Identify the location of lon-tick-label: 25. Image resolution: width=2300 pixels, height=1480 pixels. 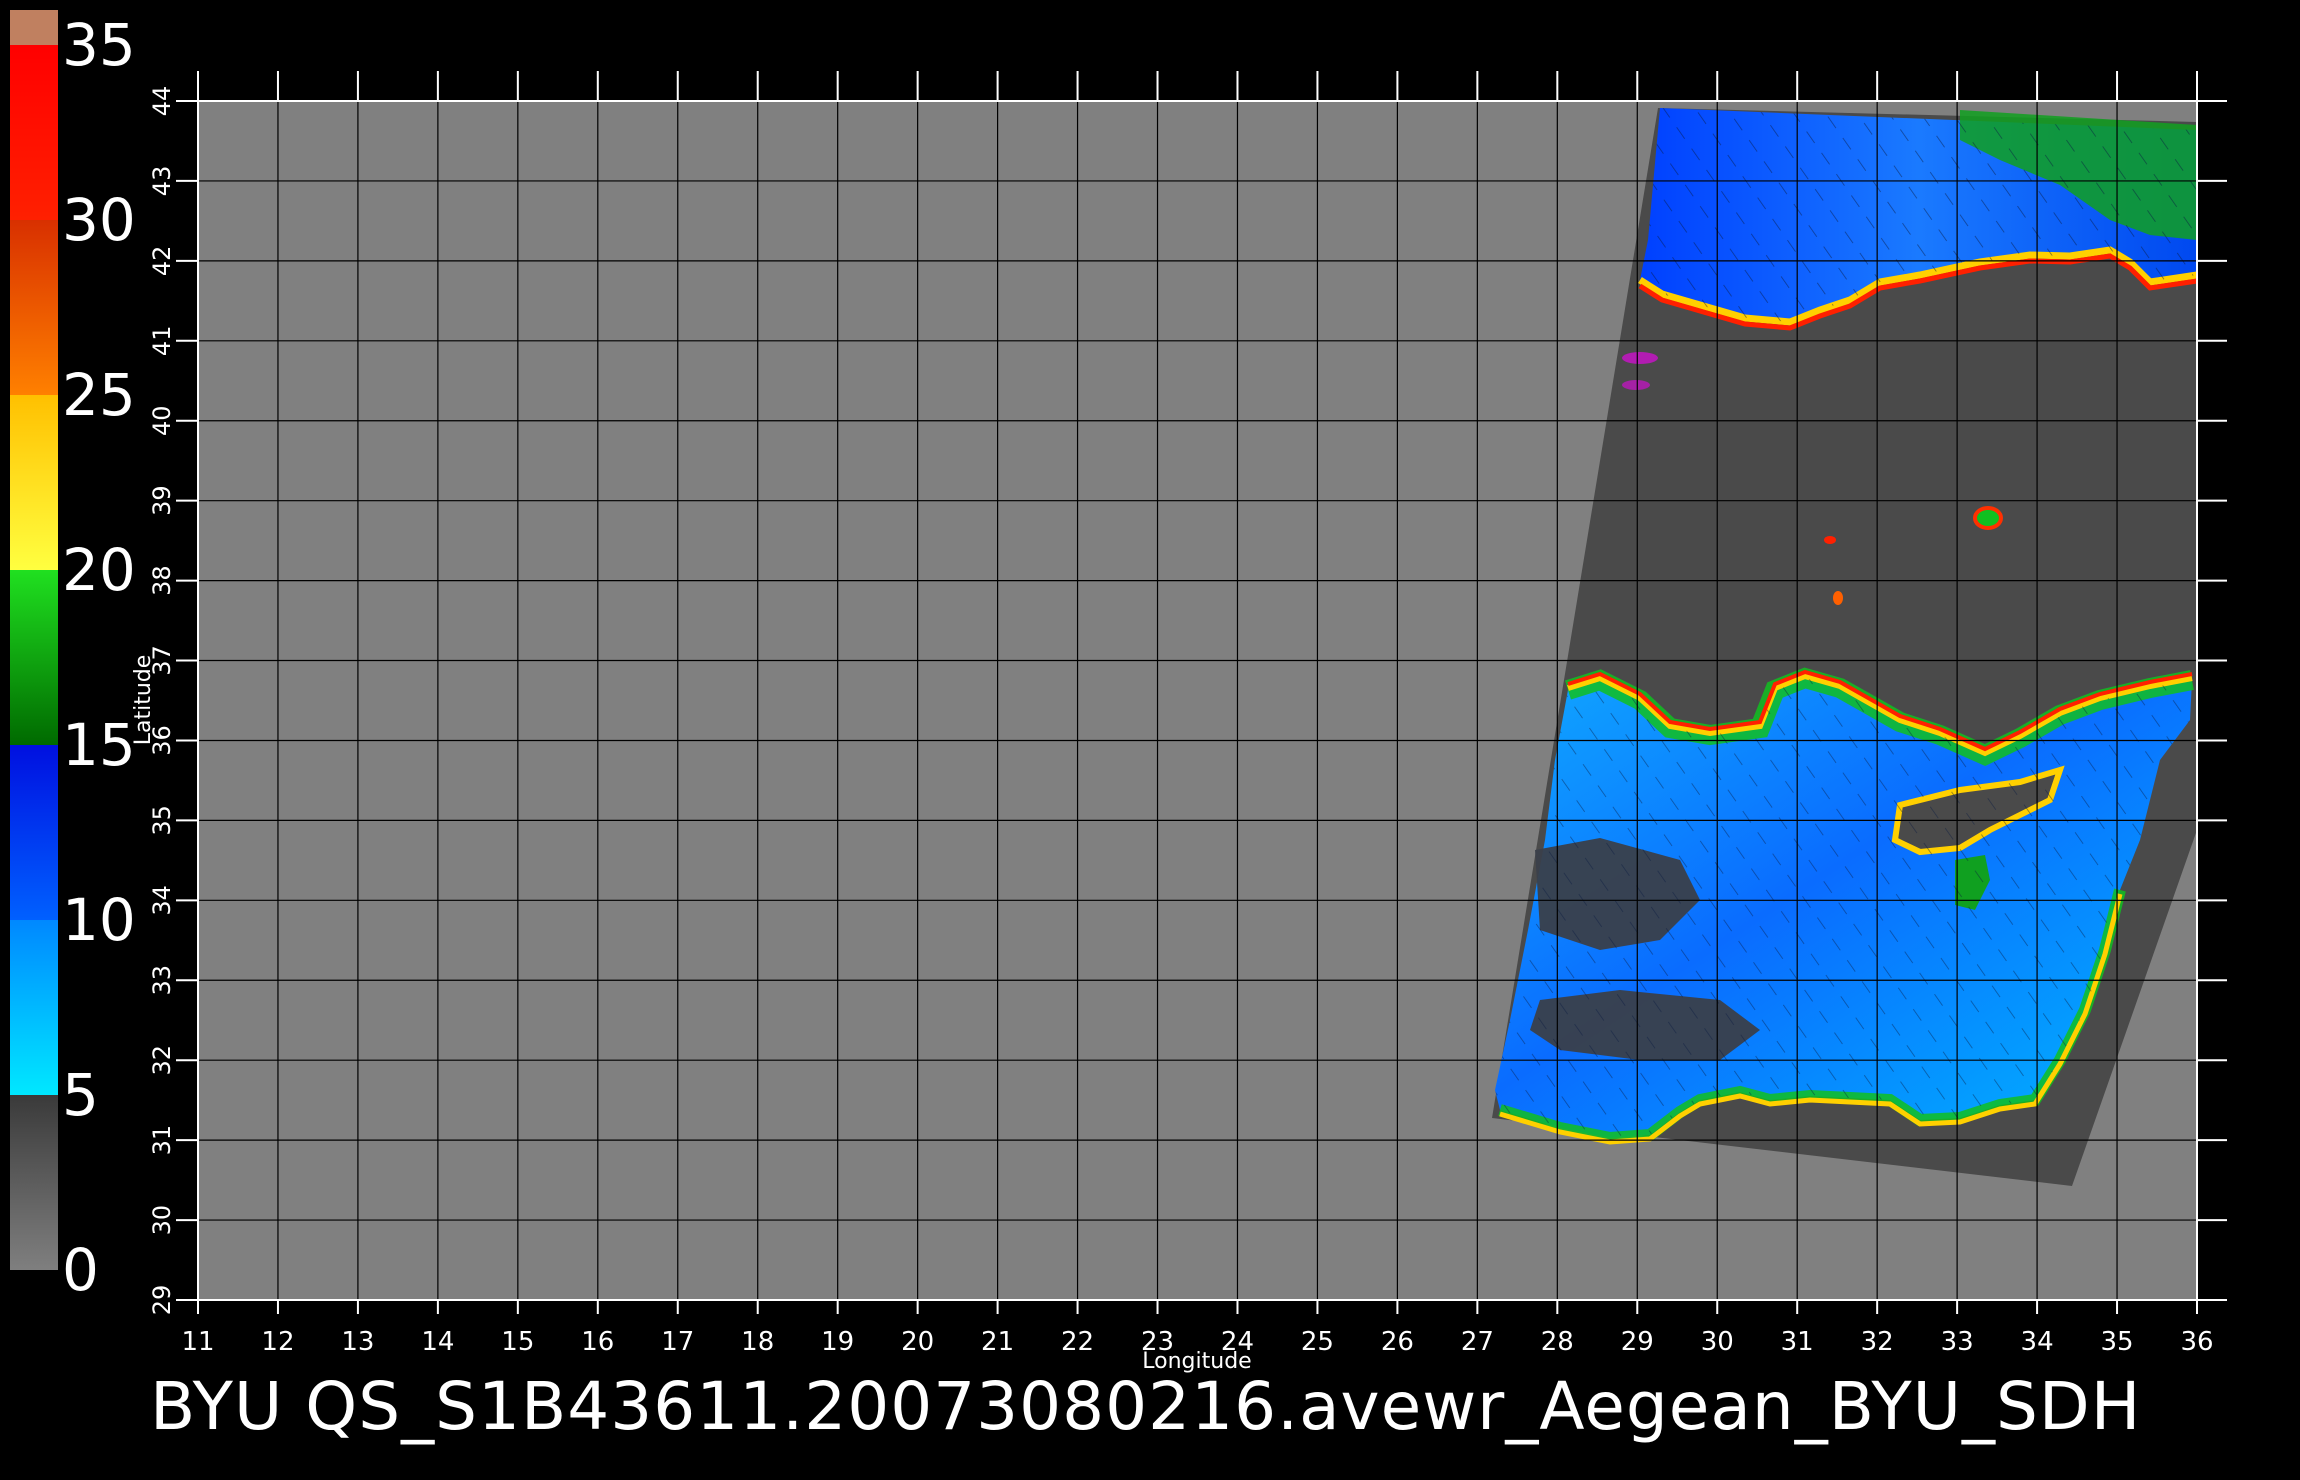
(1317, 1342).